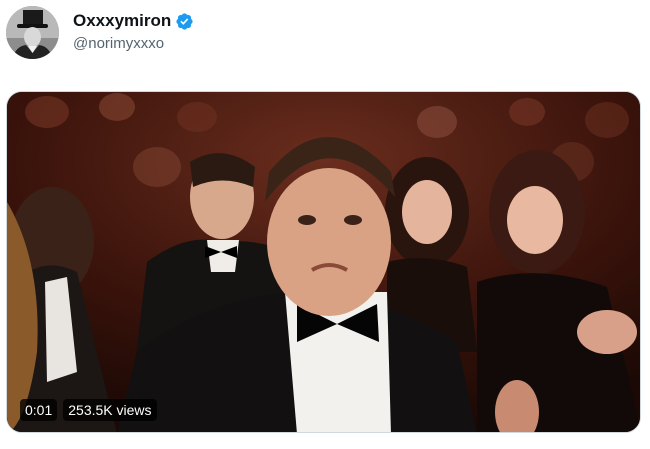  I want to click on video-timestamp: 0:01, so click(39, 410).